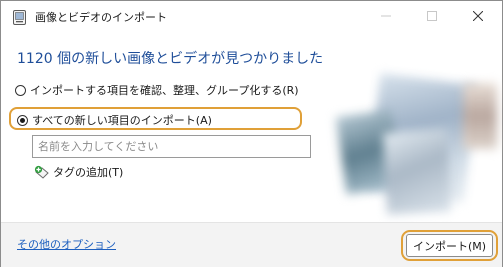 Image resolution: width=503 pixels, height=267 pixels. What do you see at coordinates (251, 17) in the screenshot?
I see `title-bar: 画像とビデオのインポート` at bounding box center [251, 17].